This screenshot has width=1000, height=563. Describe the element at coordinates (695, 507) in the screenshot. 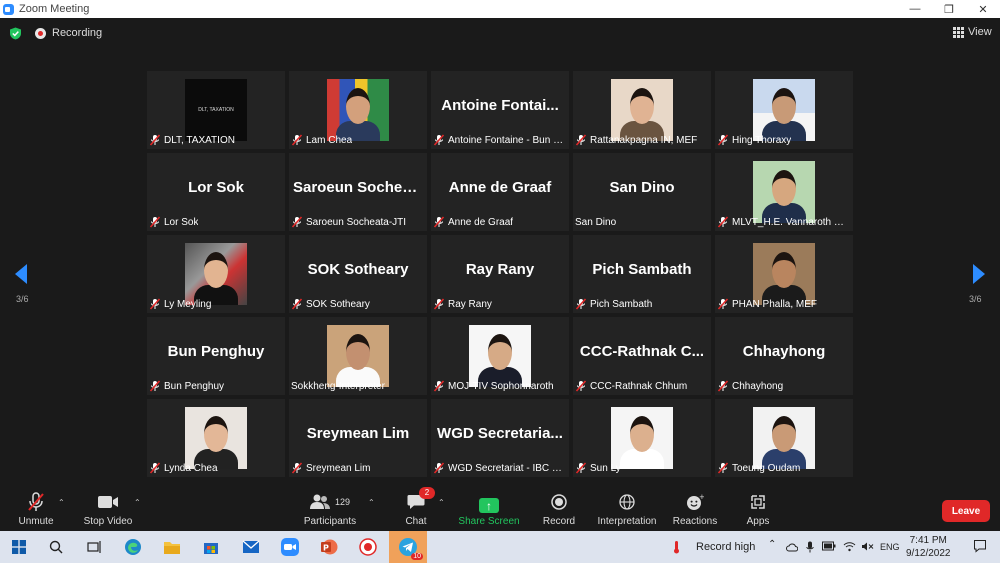

I see `reactions-button: + Reactions` at that location.